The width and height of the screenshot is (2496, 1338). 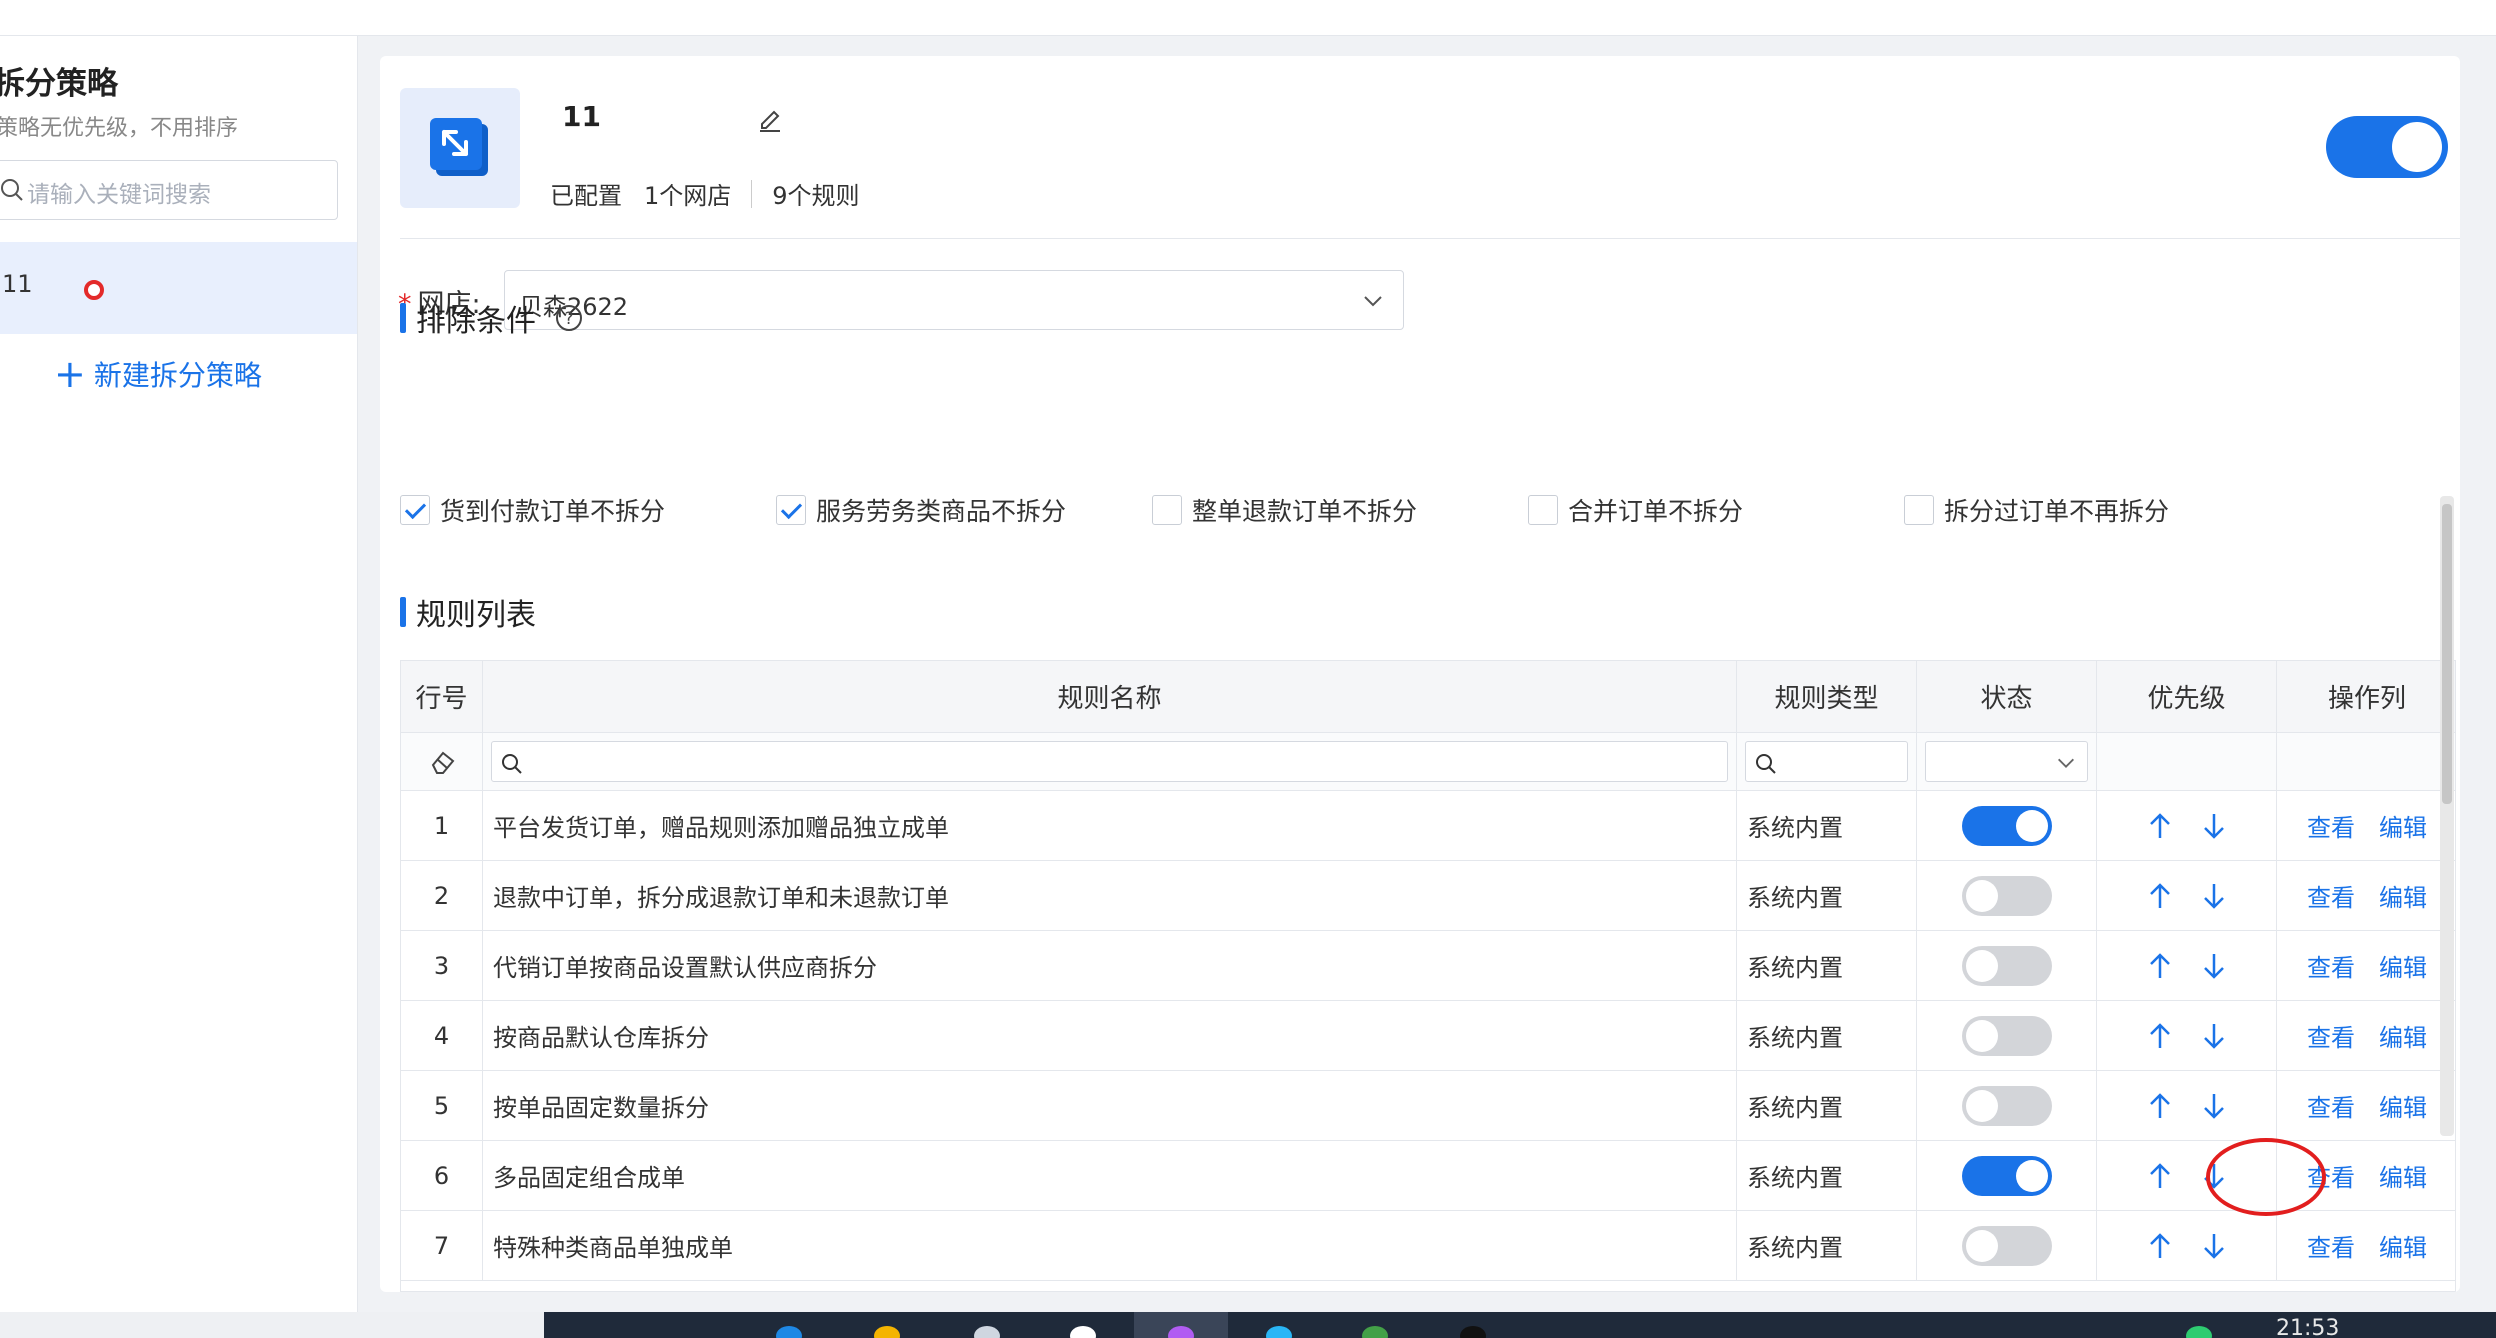 I want to click on table-row: 4 按商品默认仓库拆分 系统内置 查看 编辑, so click(x=1428, y=1036).